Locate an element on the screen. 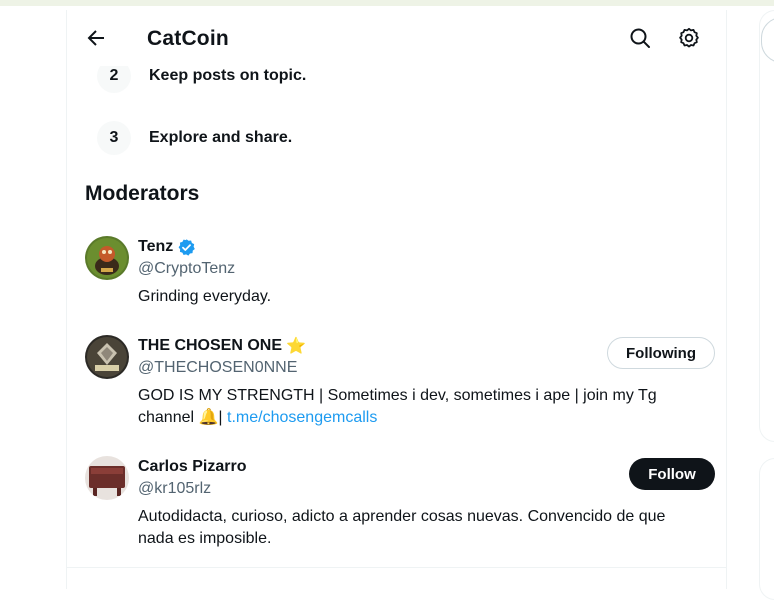 The height and width of the screenshot is (600, 774). moderator-name: Carlos Pizarro is located at coordinates (192, 466).